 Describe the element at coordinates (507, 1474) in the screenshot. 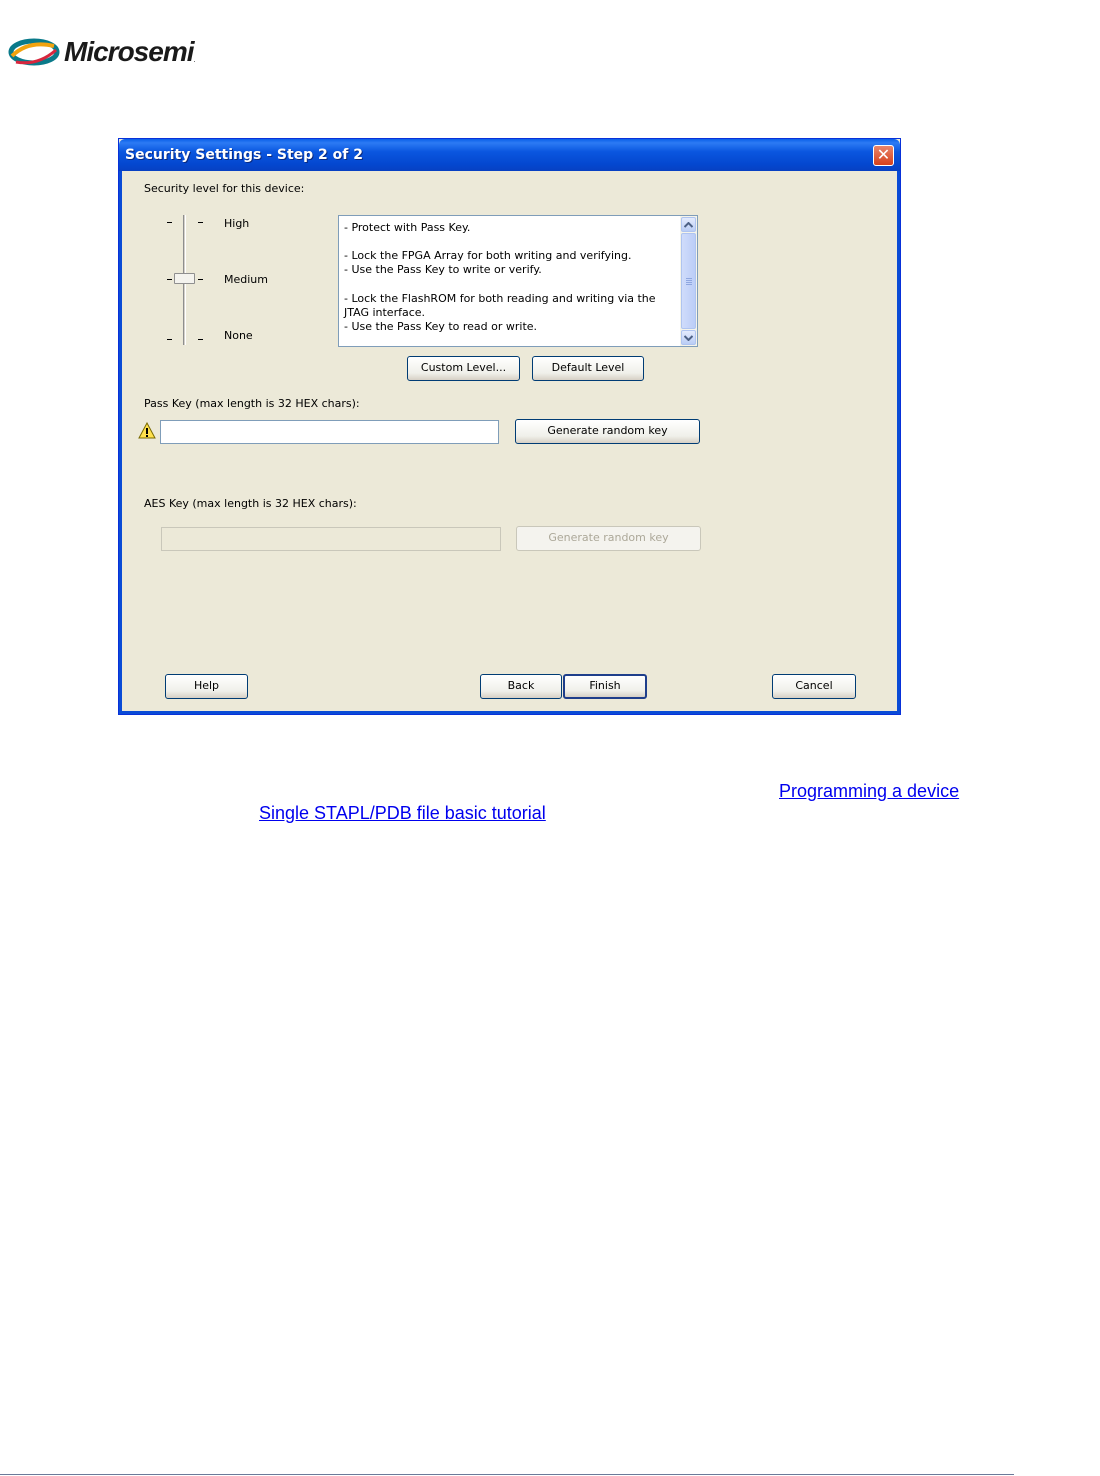

I see `footer-rule` at that location.